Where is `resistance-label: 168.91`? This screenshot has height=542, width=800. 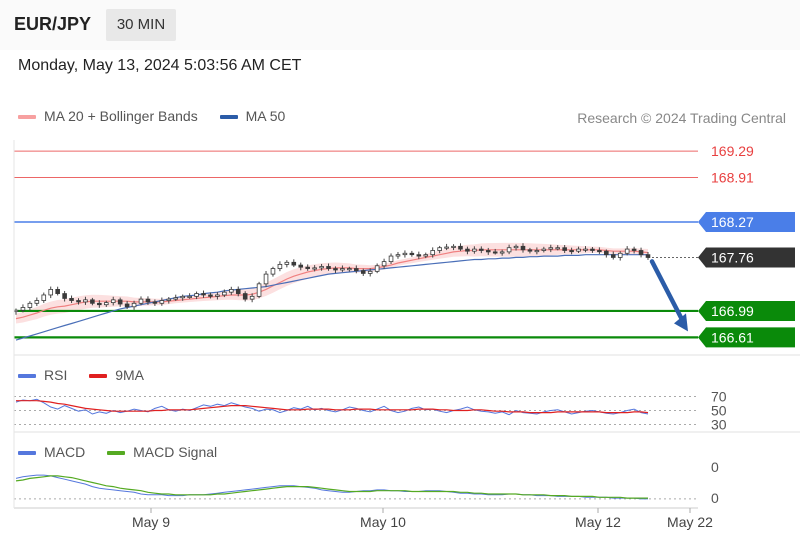 resistance-label: 168.91 is located at coordinates (732, 178).